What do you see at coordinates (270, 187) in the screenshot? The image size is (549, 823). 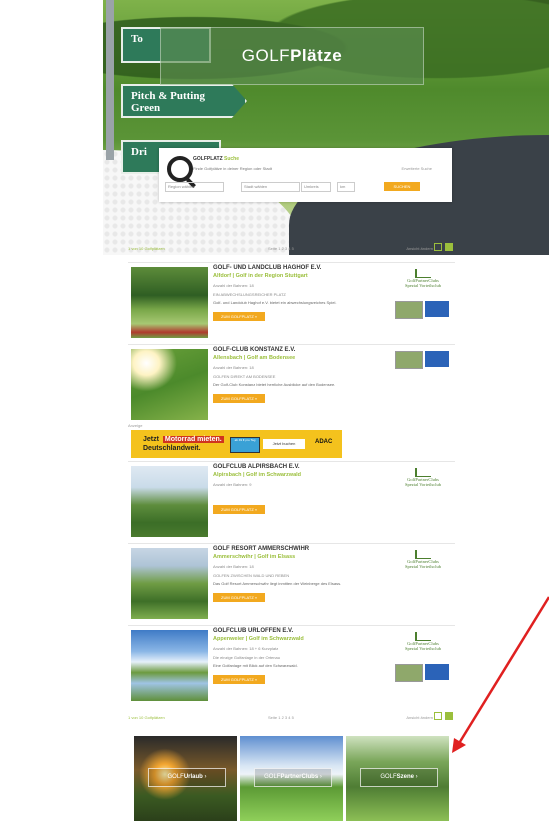 I see `city-select: Stadt wählen` at bounding box center [270, 187].